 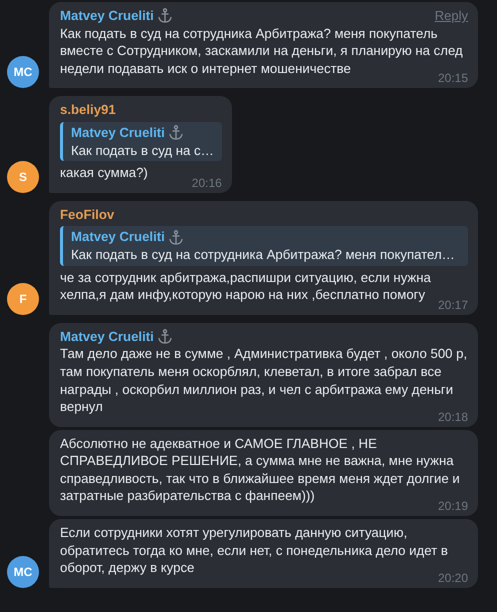 I want to click on message-time: 20:17, so click(x=453, y=305).